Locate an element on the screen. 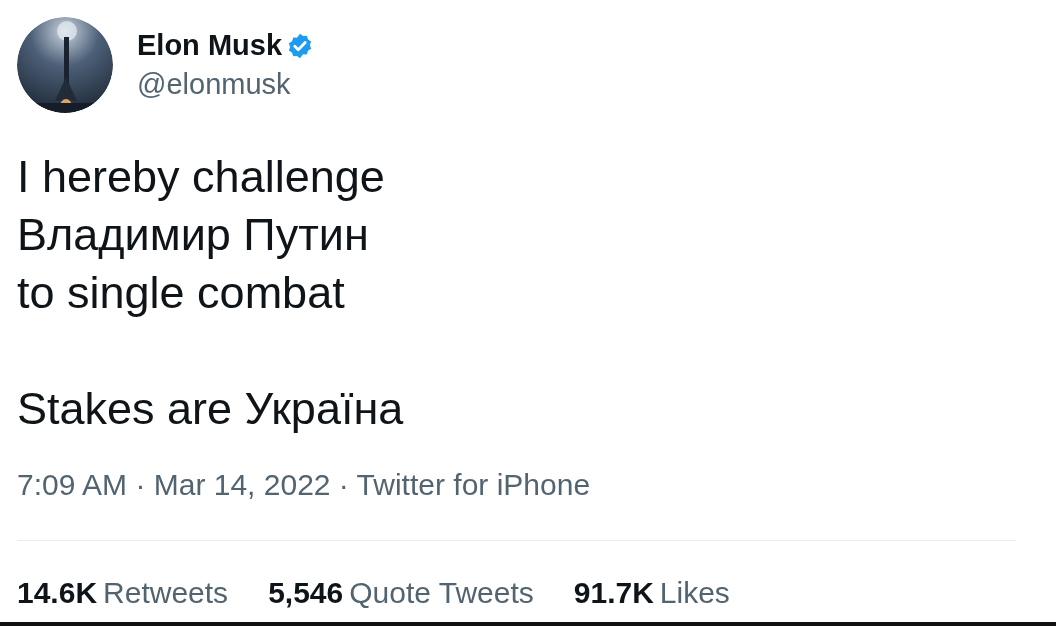 Image resolution: width=1056 pixels, height=626 pixels. stat-count: 5,546 is located at coordinates (306, 593).